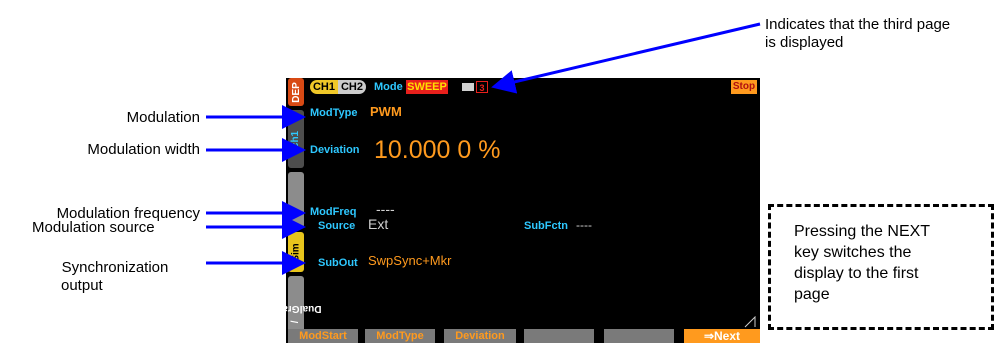 The width and height of the screenshot is (1000, 343). Describe the element at coordinates (626, 58) in the screenshot. I see `arrow-page-indicator` at that location.